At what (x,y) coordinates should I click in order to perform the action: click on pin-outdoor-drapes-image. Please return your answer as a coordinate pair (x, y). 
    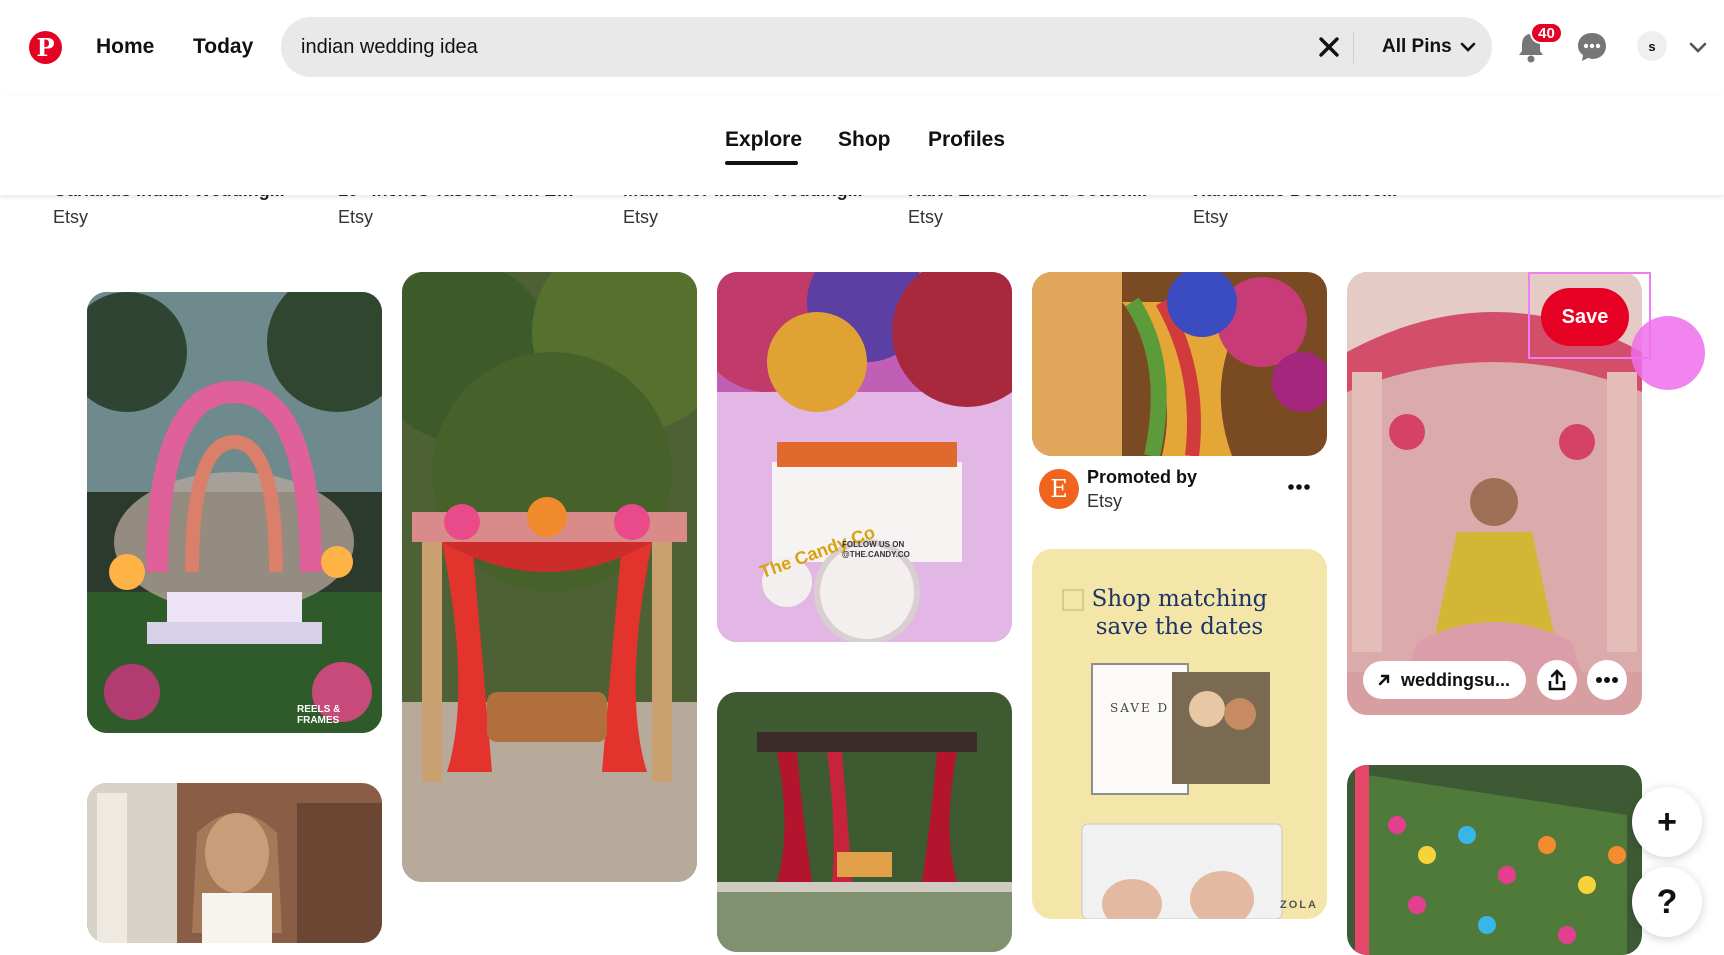
    Looking at the image, I should click on (864, 822).